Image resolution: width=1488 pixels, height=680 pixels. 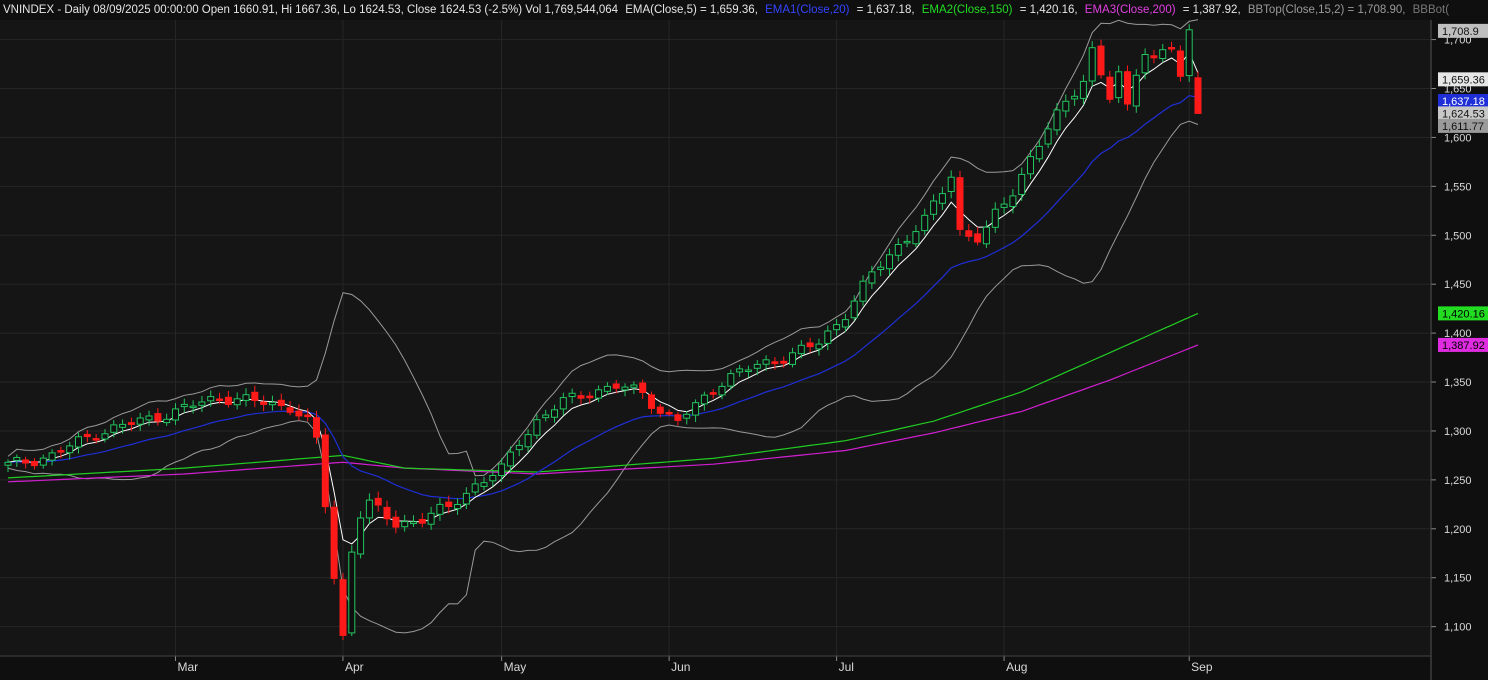 What do you see at coordinates (807, 10) in the screenshot?
I see `header-ema1-label: EMA1(Close,20)` at bounding box center [807, 10].